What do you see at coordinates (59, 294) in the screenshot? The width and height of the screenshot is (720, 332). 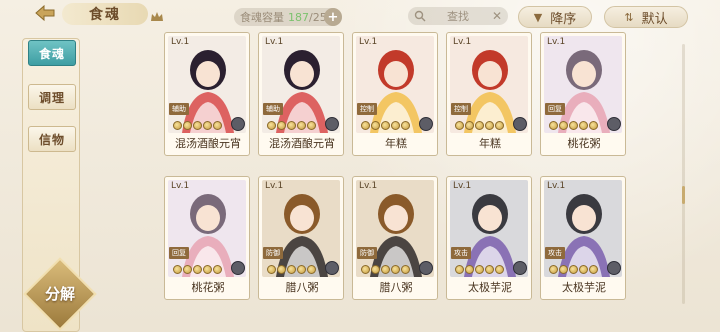 I see `decompose-label: 分解` at bounding box center [59, 294].